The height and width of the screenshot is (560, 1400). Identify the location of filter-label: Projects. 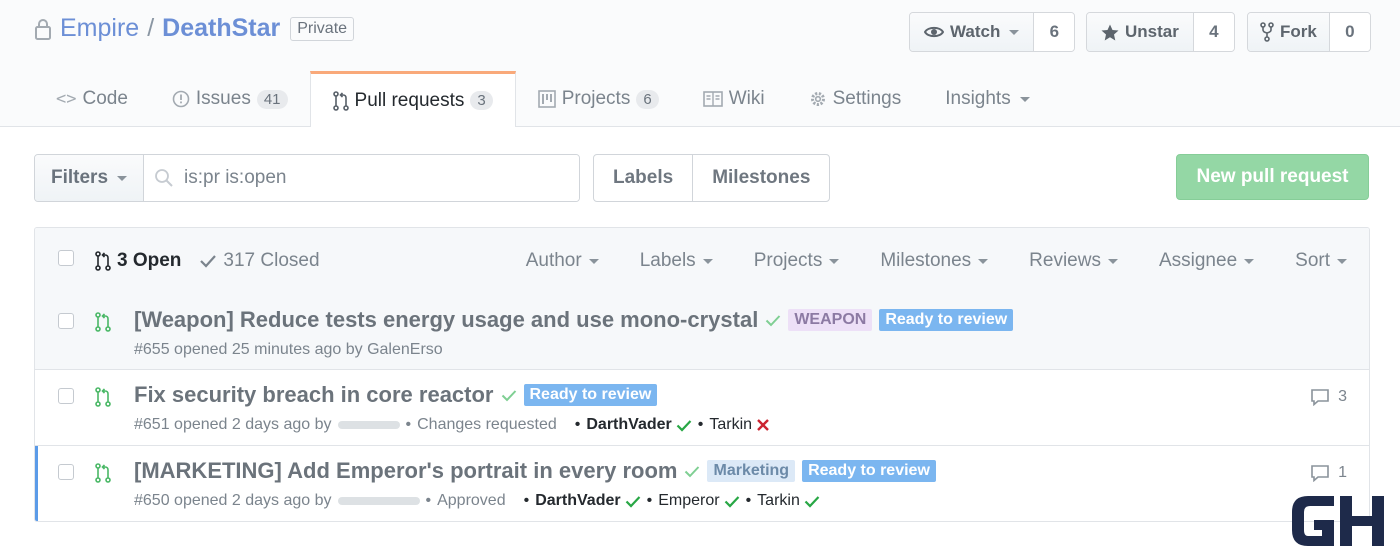
(788, 260).